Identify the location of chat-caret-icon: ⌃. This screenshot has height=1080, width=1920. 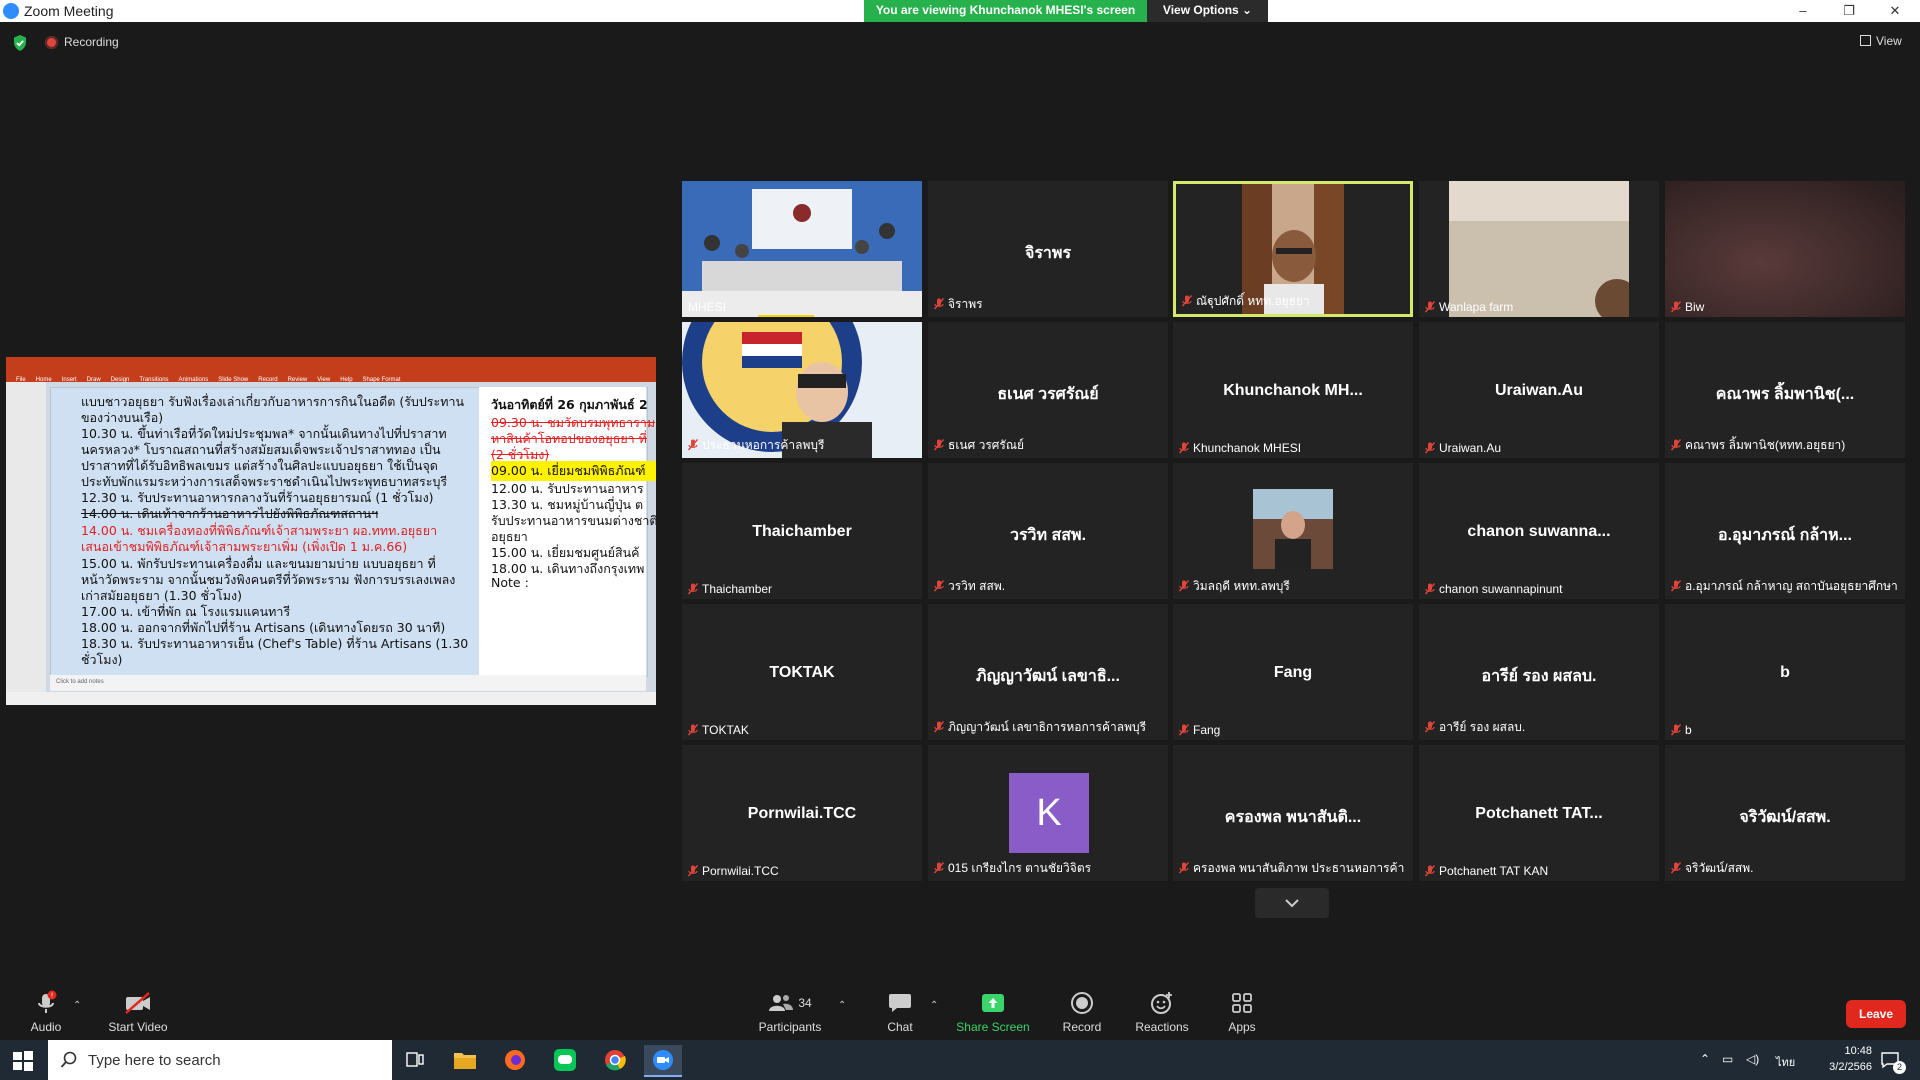
(934, 1005).